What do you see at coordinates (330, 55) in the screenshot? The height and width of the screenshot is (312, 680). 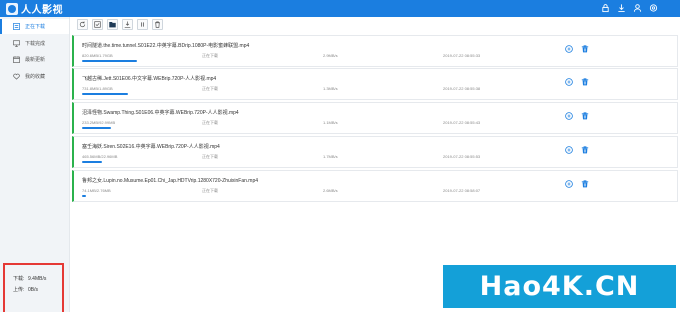 I see `task-speed: 2.9MB/s` at bounding box center [330, 55].